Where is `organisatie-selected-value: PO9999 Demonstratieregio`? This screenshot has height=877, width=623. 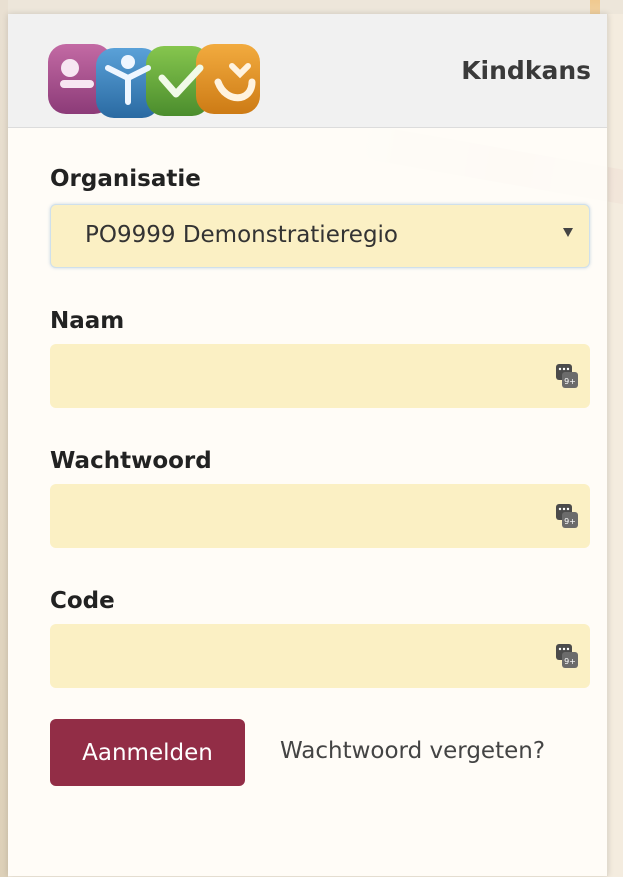 organisatie-selected-value: PO9999 Demonstratieregio is located at coordinates (242, 235).